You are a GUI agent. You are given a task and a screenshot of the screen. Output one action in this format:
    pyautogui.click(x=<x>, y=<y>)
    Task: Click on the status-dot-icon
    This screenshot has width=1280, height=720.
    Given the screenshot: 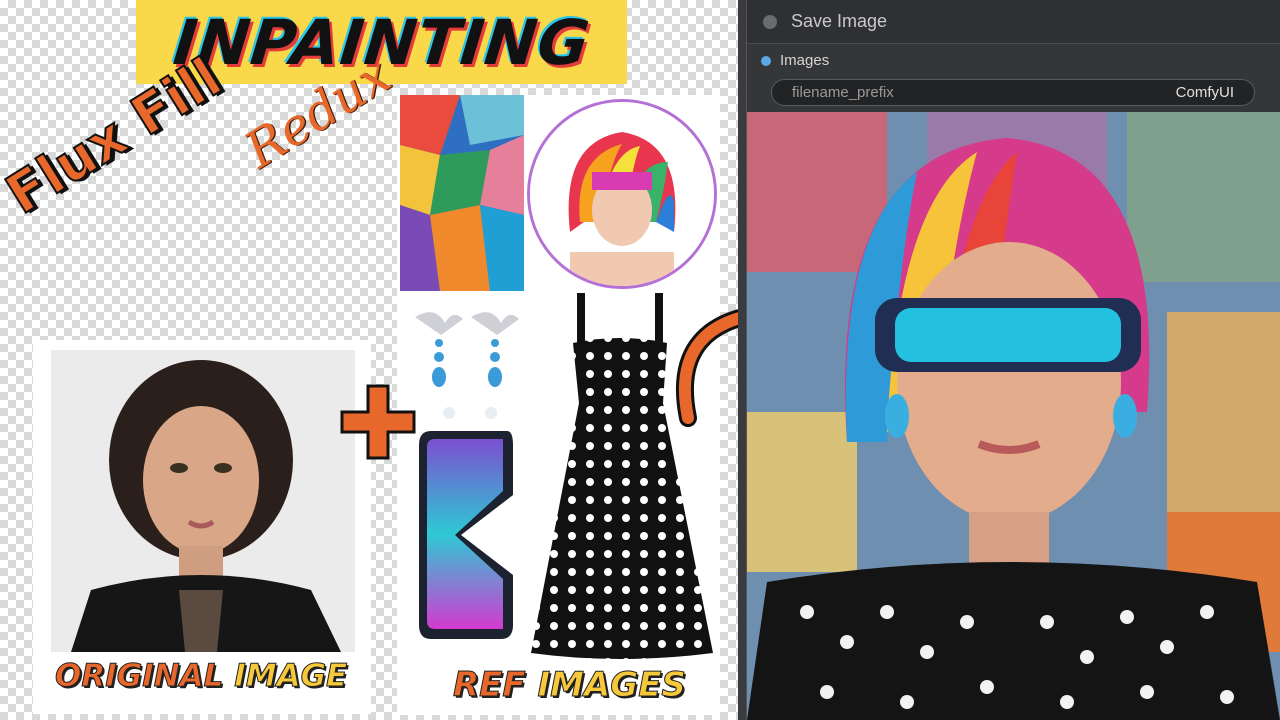 What is the action you would take?
    pyautogui.click(x=770, y=21)
    